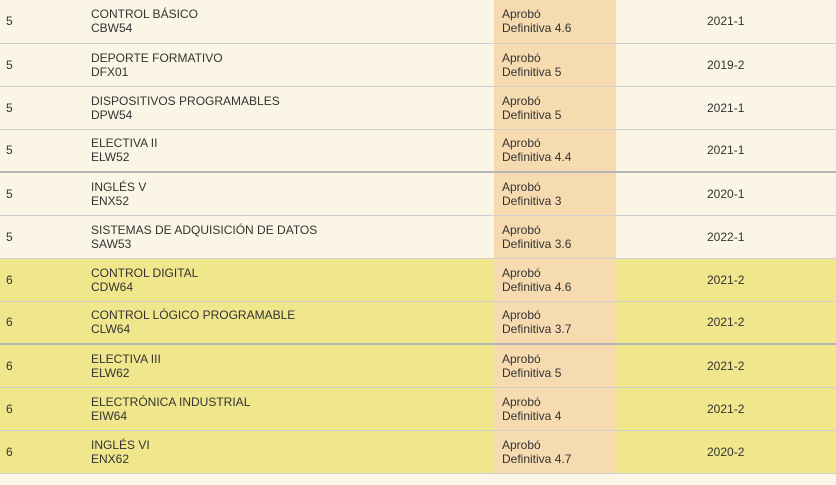 The image size is (836, 485). Describe the element at coordinates (292, 108) in the screenshot. I see `subject-cell: DISPOSITIVOS PROGRAMABLES DPW54` at that location.